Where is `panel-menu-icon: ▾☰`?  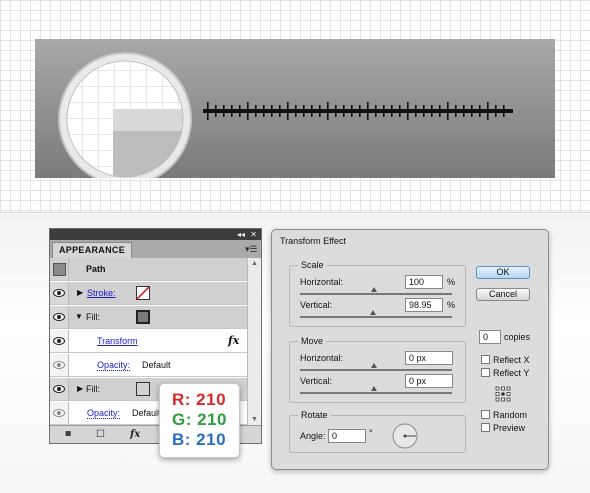
panel-menu-icon: ▾☰ is located at coordinates (251, 249).